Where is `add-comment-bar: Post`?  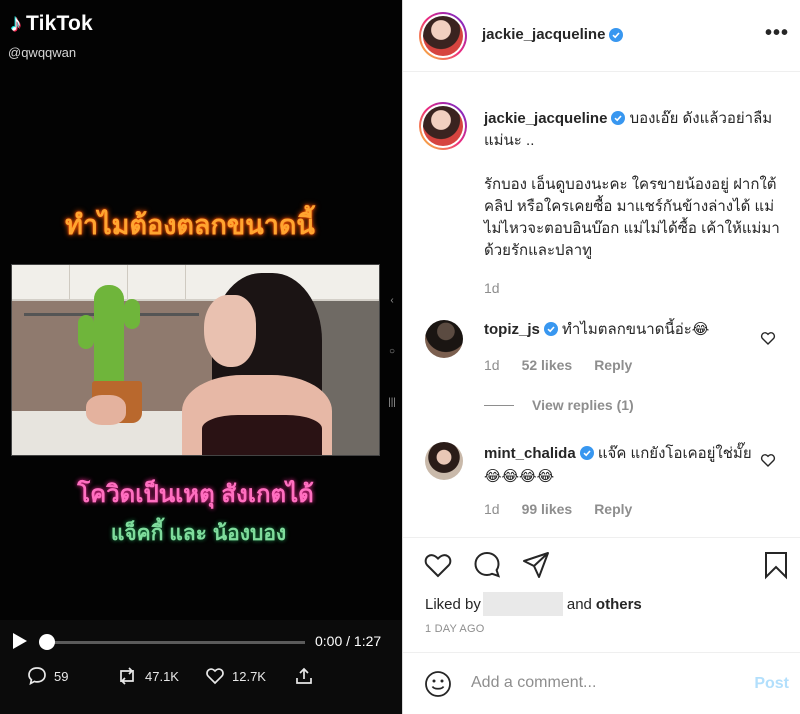
add-comment-bar: Post is located at coordinates (601, 683).